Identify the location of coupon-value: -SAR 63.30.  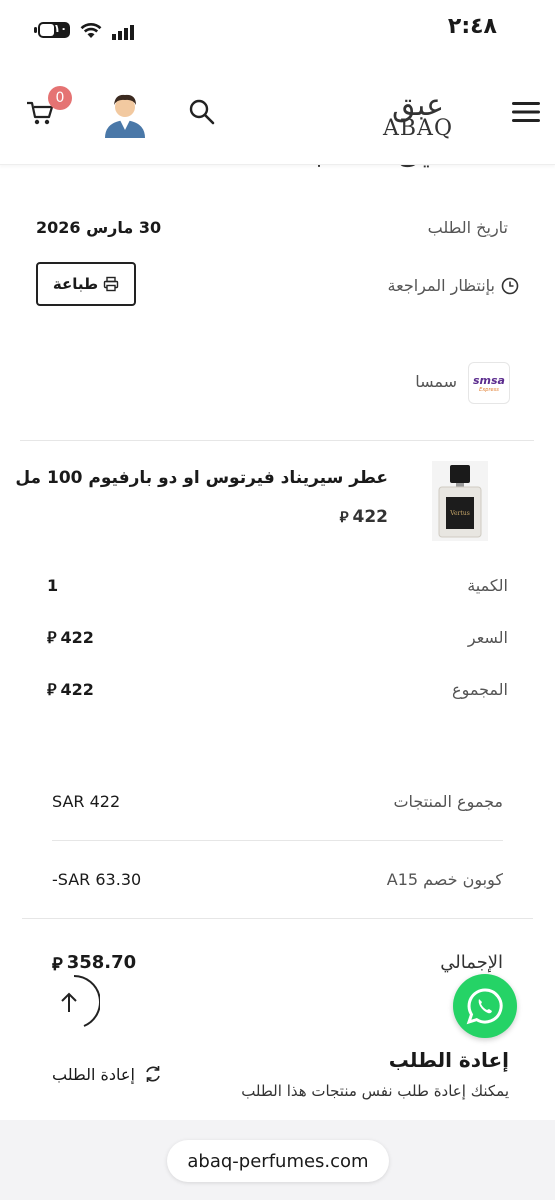
(97, 879).